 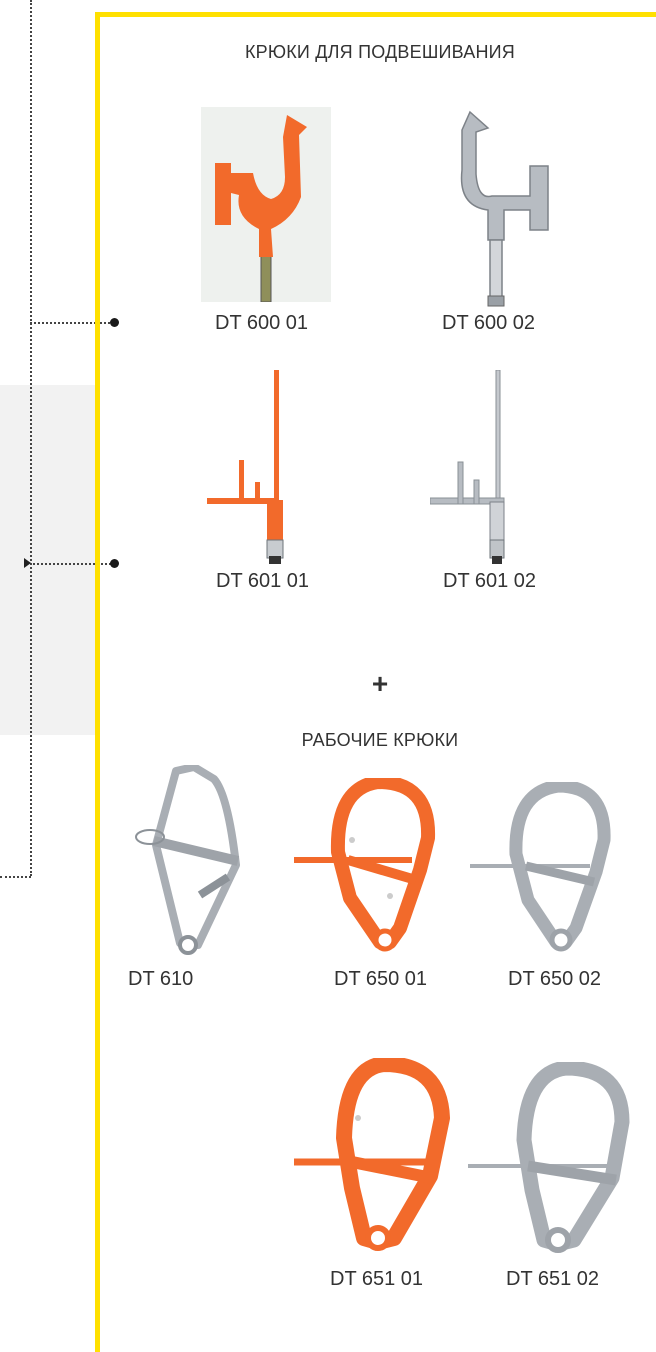 What do you see at coordinates (504, 208) in the screenshot?
I see `hook-dt-600-02-icon` at bounding box center [504, 208].